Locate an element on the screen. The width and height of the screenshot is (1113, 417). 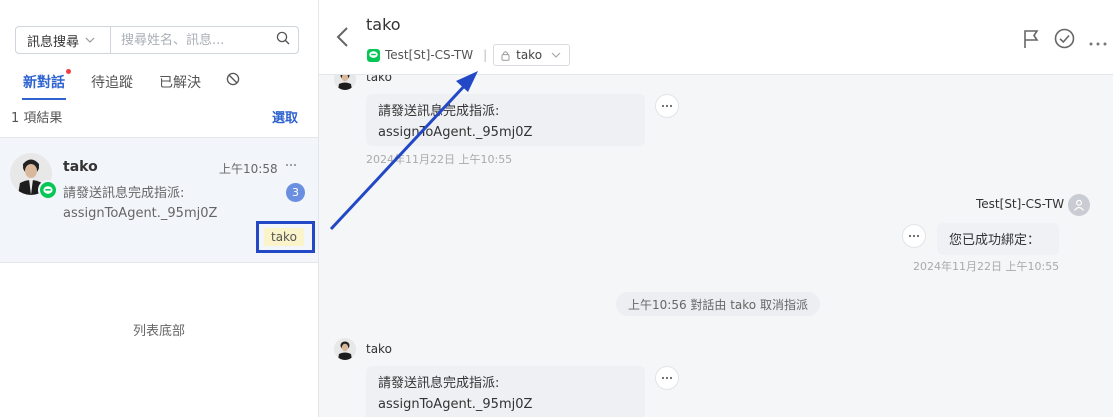
result-count: 1 項結果 is located at coordinates (37, 118).